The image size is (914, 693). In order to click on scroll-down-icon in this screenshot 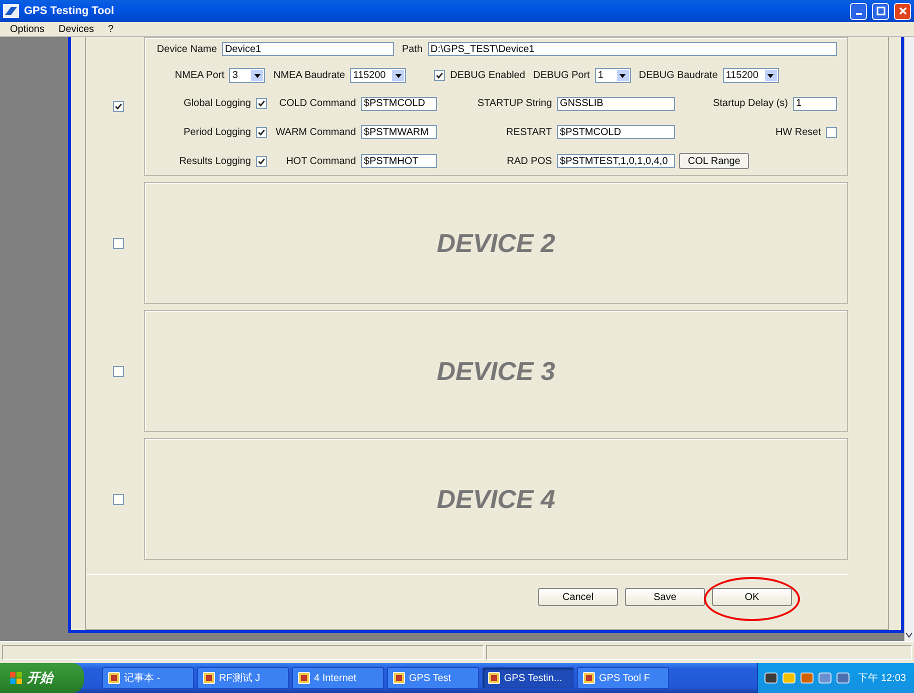, I will do `click(909, 635)`.